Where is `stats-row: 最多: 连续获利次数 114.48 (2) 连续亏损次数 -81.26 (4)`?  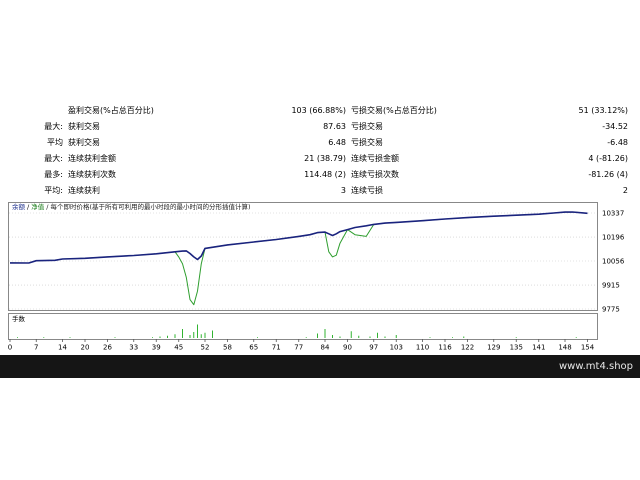
stats-row: 最多: 连续获利次数 114.48 (2) 连续亏损次数 -81.26 (4) is located at coordinates (320, 175).